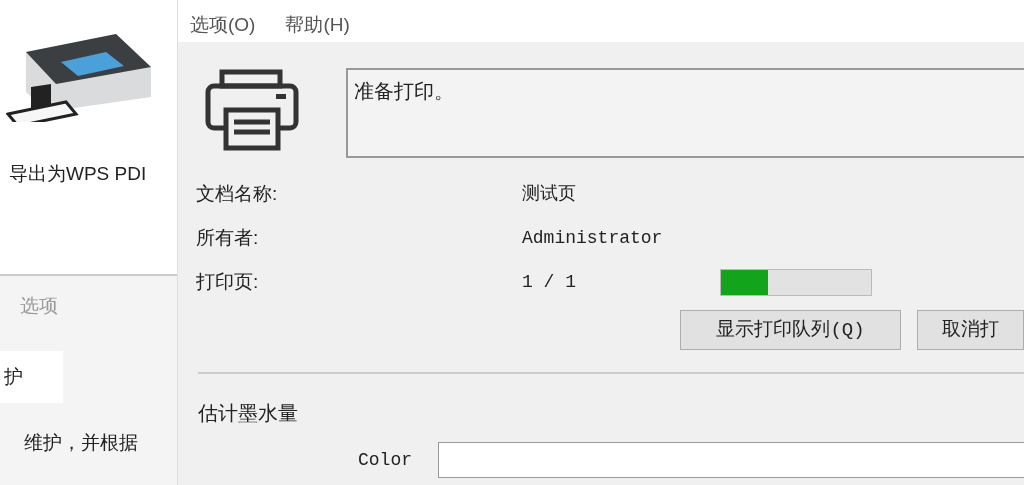 This screenshot has width=1024, height=485. What do you see at coordinates (790, 330) in the screenshot?
I see `action-button: 显示打印队列(Q)` at bounding box center [790, 330].